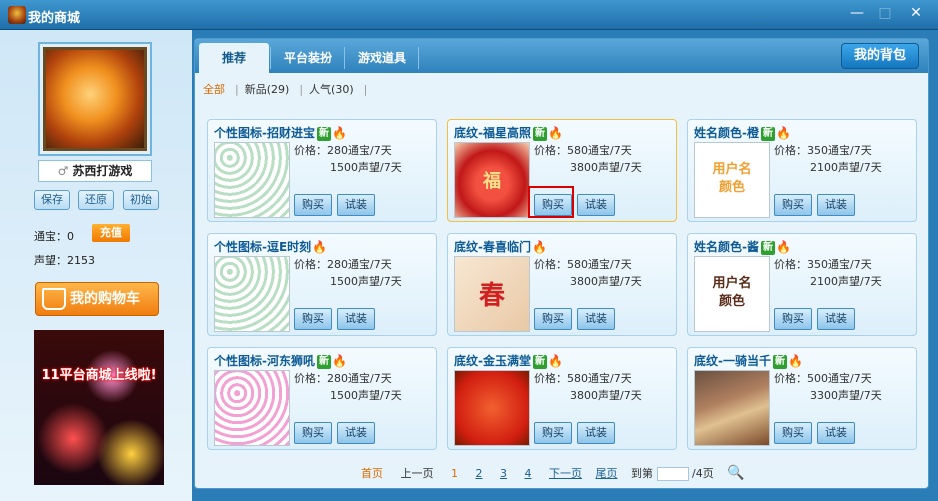 The image size is (938, 501). What do you see at coordinates (528, 473) in the screenshot?
I see `page-number: 4` at bounding box center [528, 473].